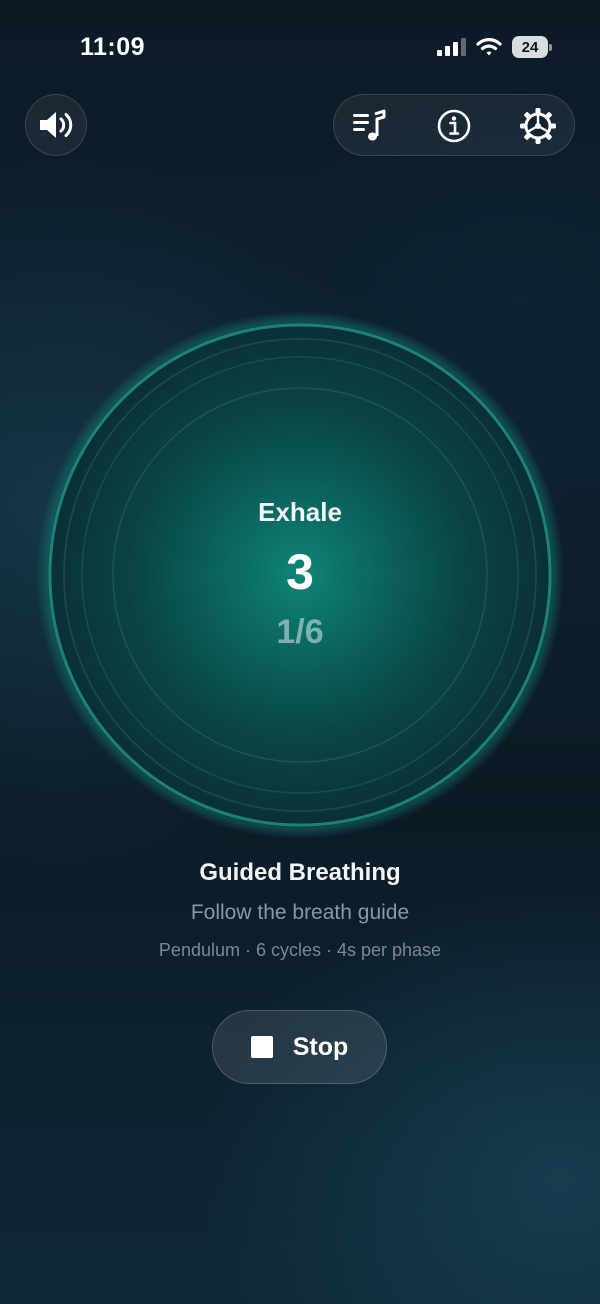 Image resolution: width=600 pixels, height=1304 pixels. What do you see at coordinates (489, 47) in the screenshot?
I see `wifi-icon` at bounding box center [489, 47].